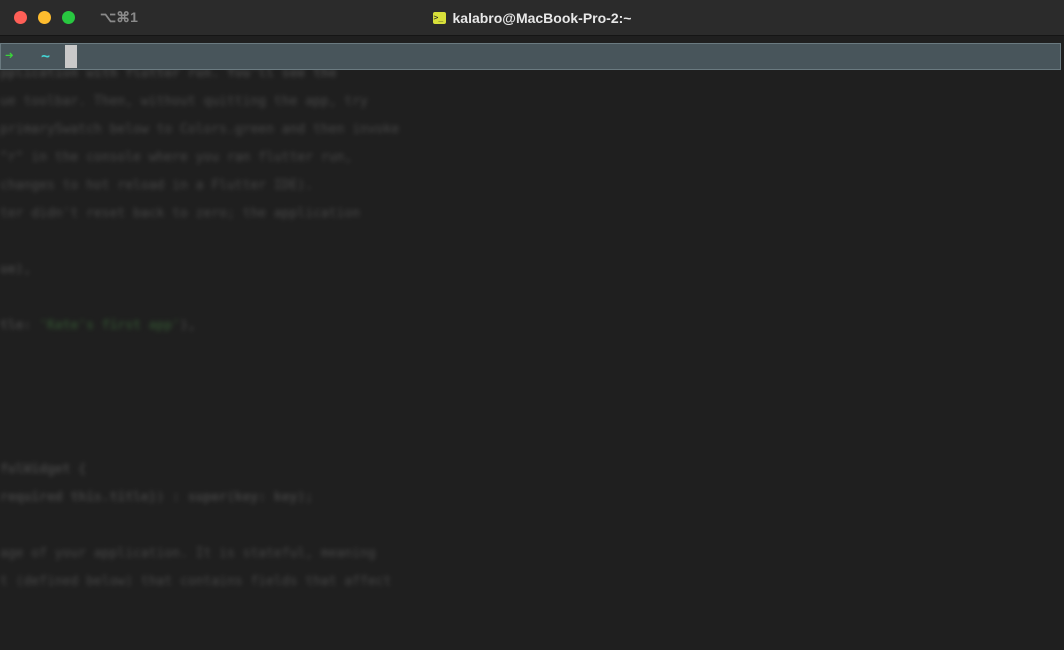 This screenshot has width=1064, height=650. I want to click on command-line: ➜ ~, so click(530, 56).